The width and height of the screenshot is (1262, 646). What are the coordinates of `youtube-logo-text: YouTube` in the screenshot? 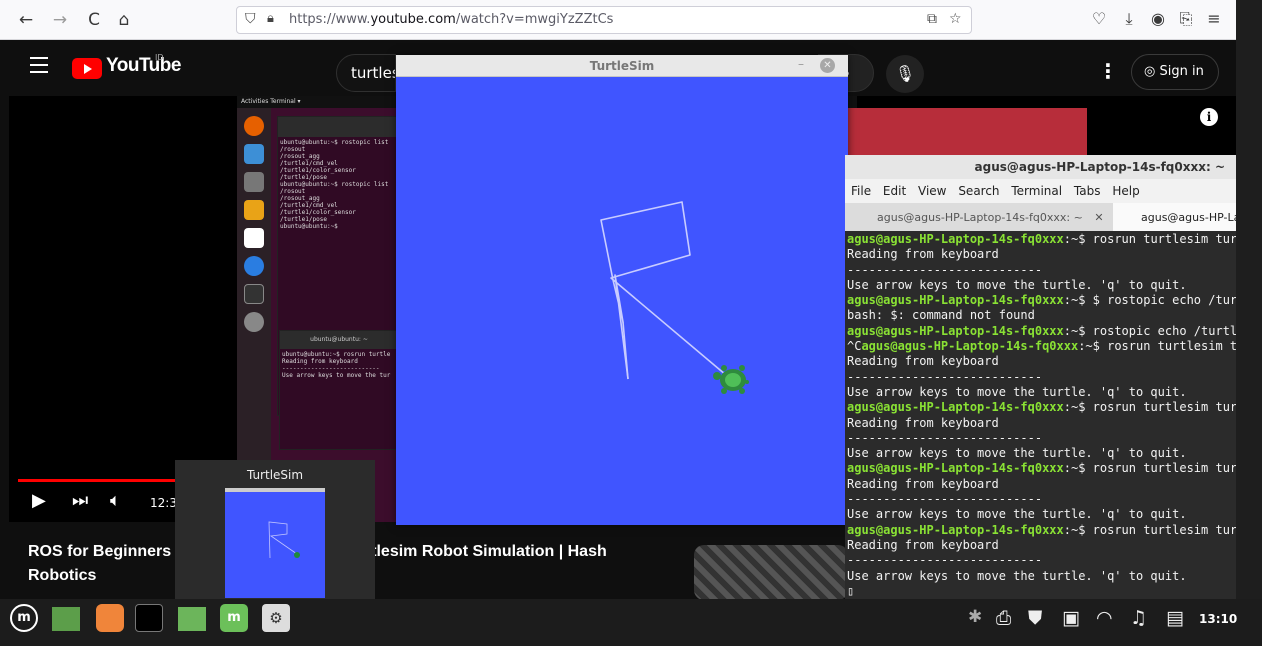 It's located at (143, 66).